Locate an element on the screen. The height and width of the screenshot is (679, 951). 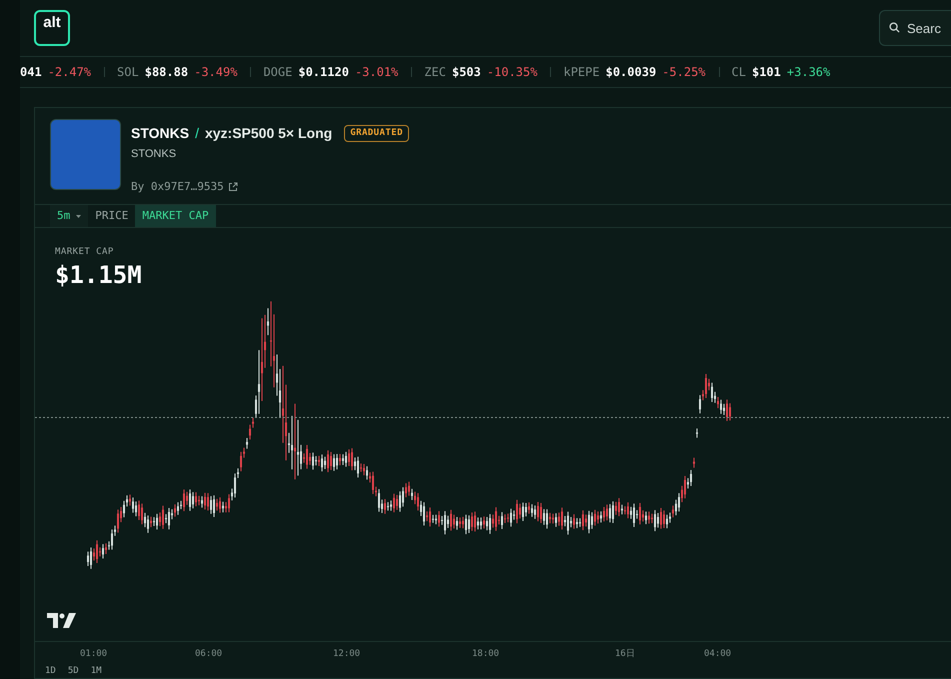
token-pair: xyz:SP500 5× Long is located at coordinates (268, 133).